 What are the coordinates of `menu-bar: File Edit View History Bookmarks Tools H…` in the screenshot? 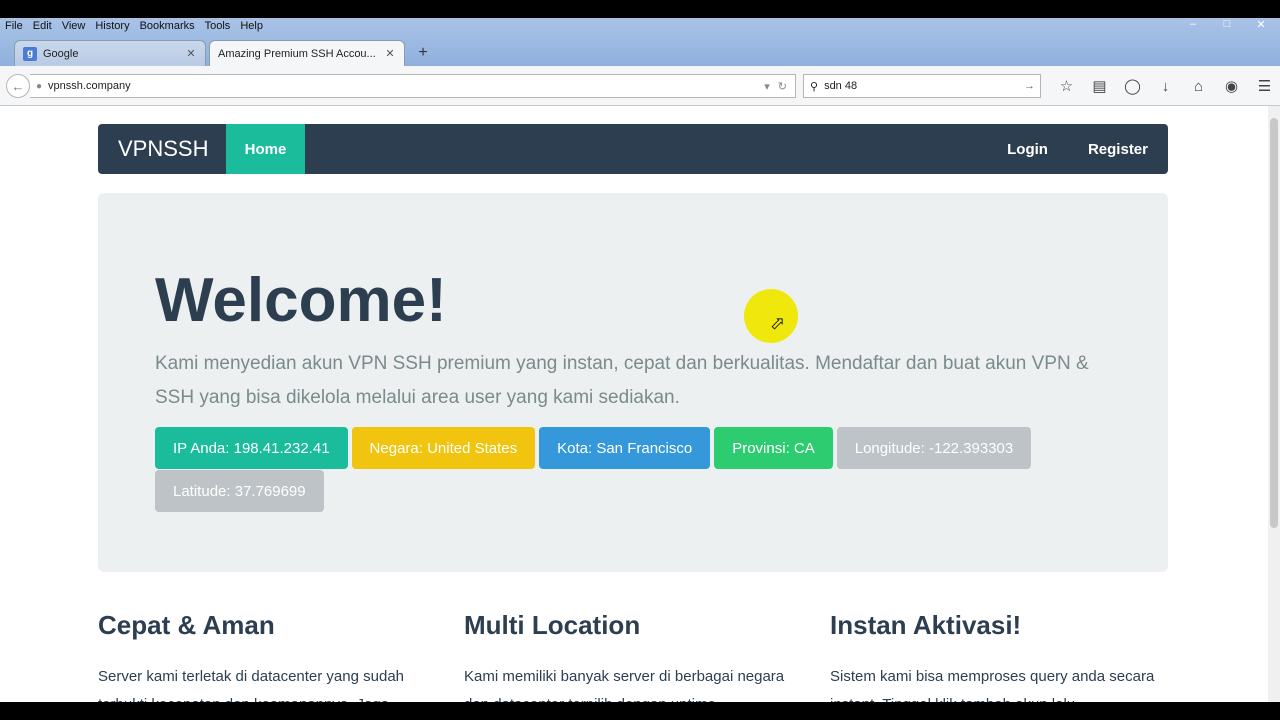 It's located at (134, 27).